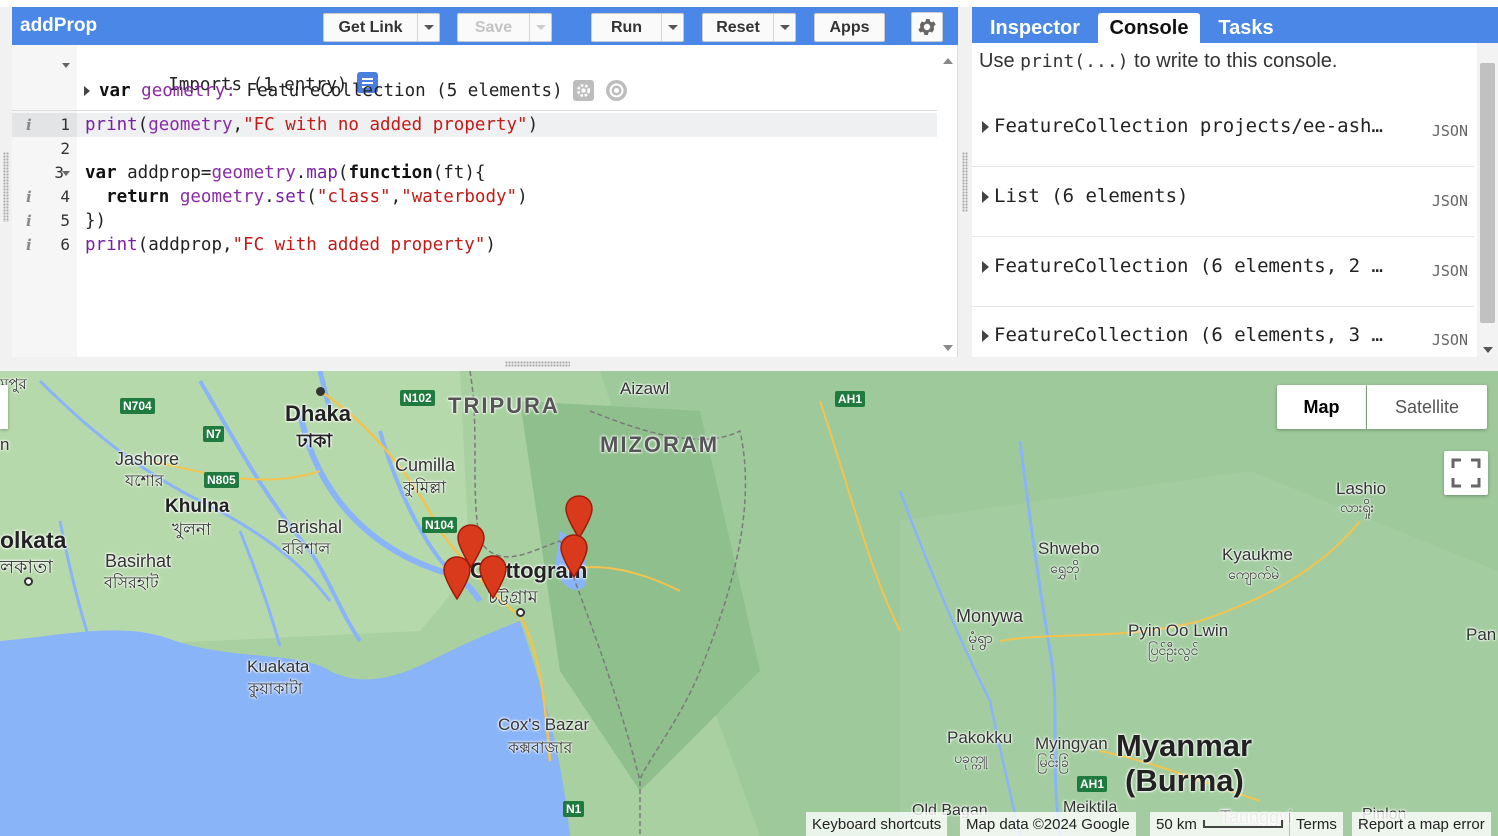  I want to click on scroll-up-icon, so click(948, 61).